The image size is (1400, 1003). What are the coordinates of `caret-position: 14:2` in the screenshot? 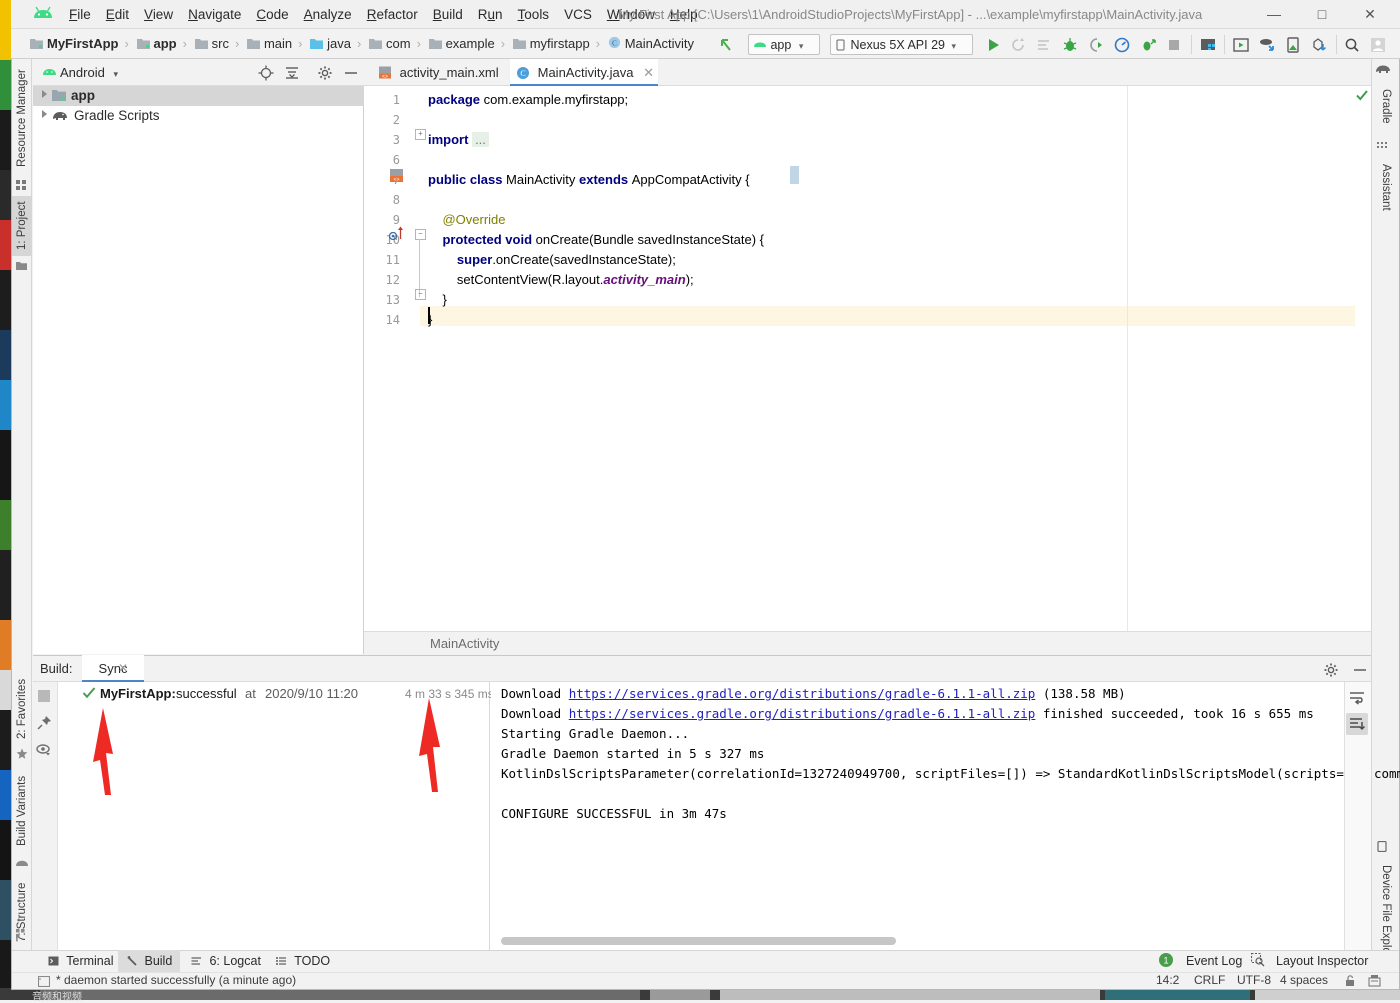 It's located at (1167, 980).